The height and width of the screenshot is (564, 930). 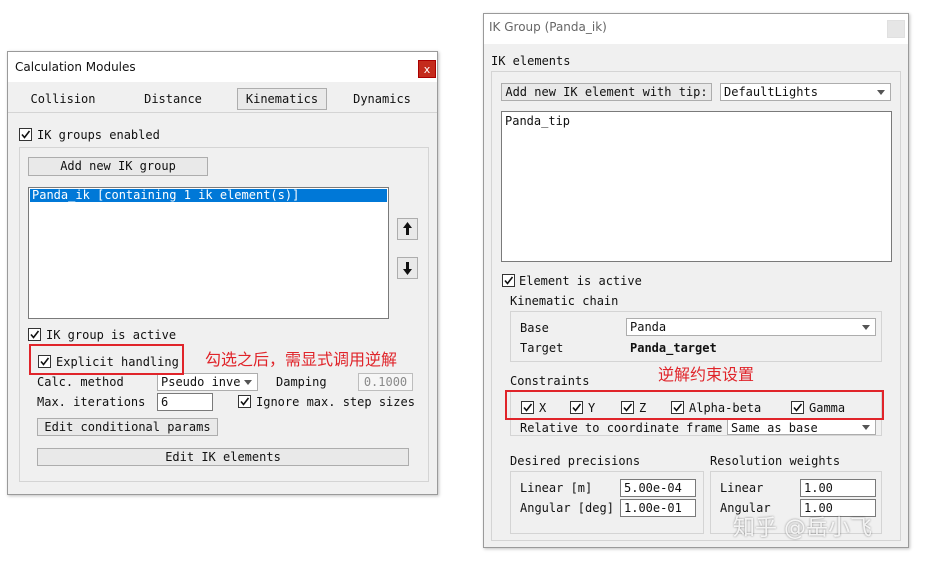 I want to click on base-label: Base, so click(x=534, y=328).